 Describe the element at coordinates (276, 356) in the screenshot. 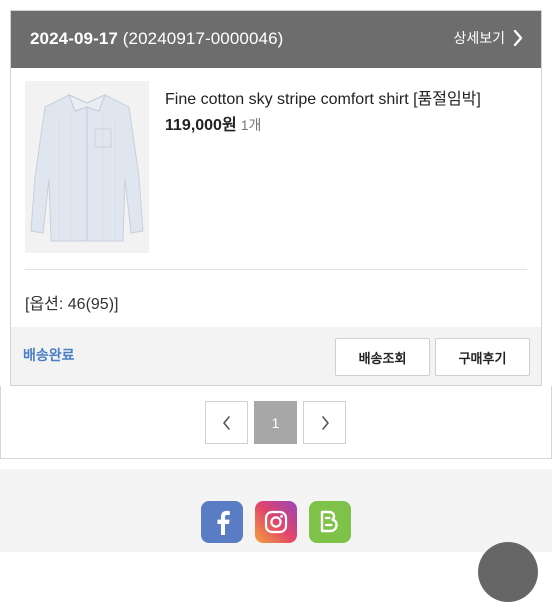

I see `order-footer: 배송완료 배송조회 구매후기` at that location.